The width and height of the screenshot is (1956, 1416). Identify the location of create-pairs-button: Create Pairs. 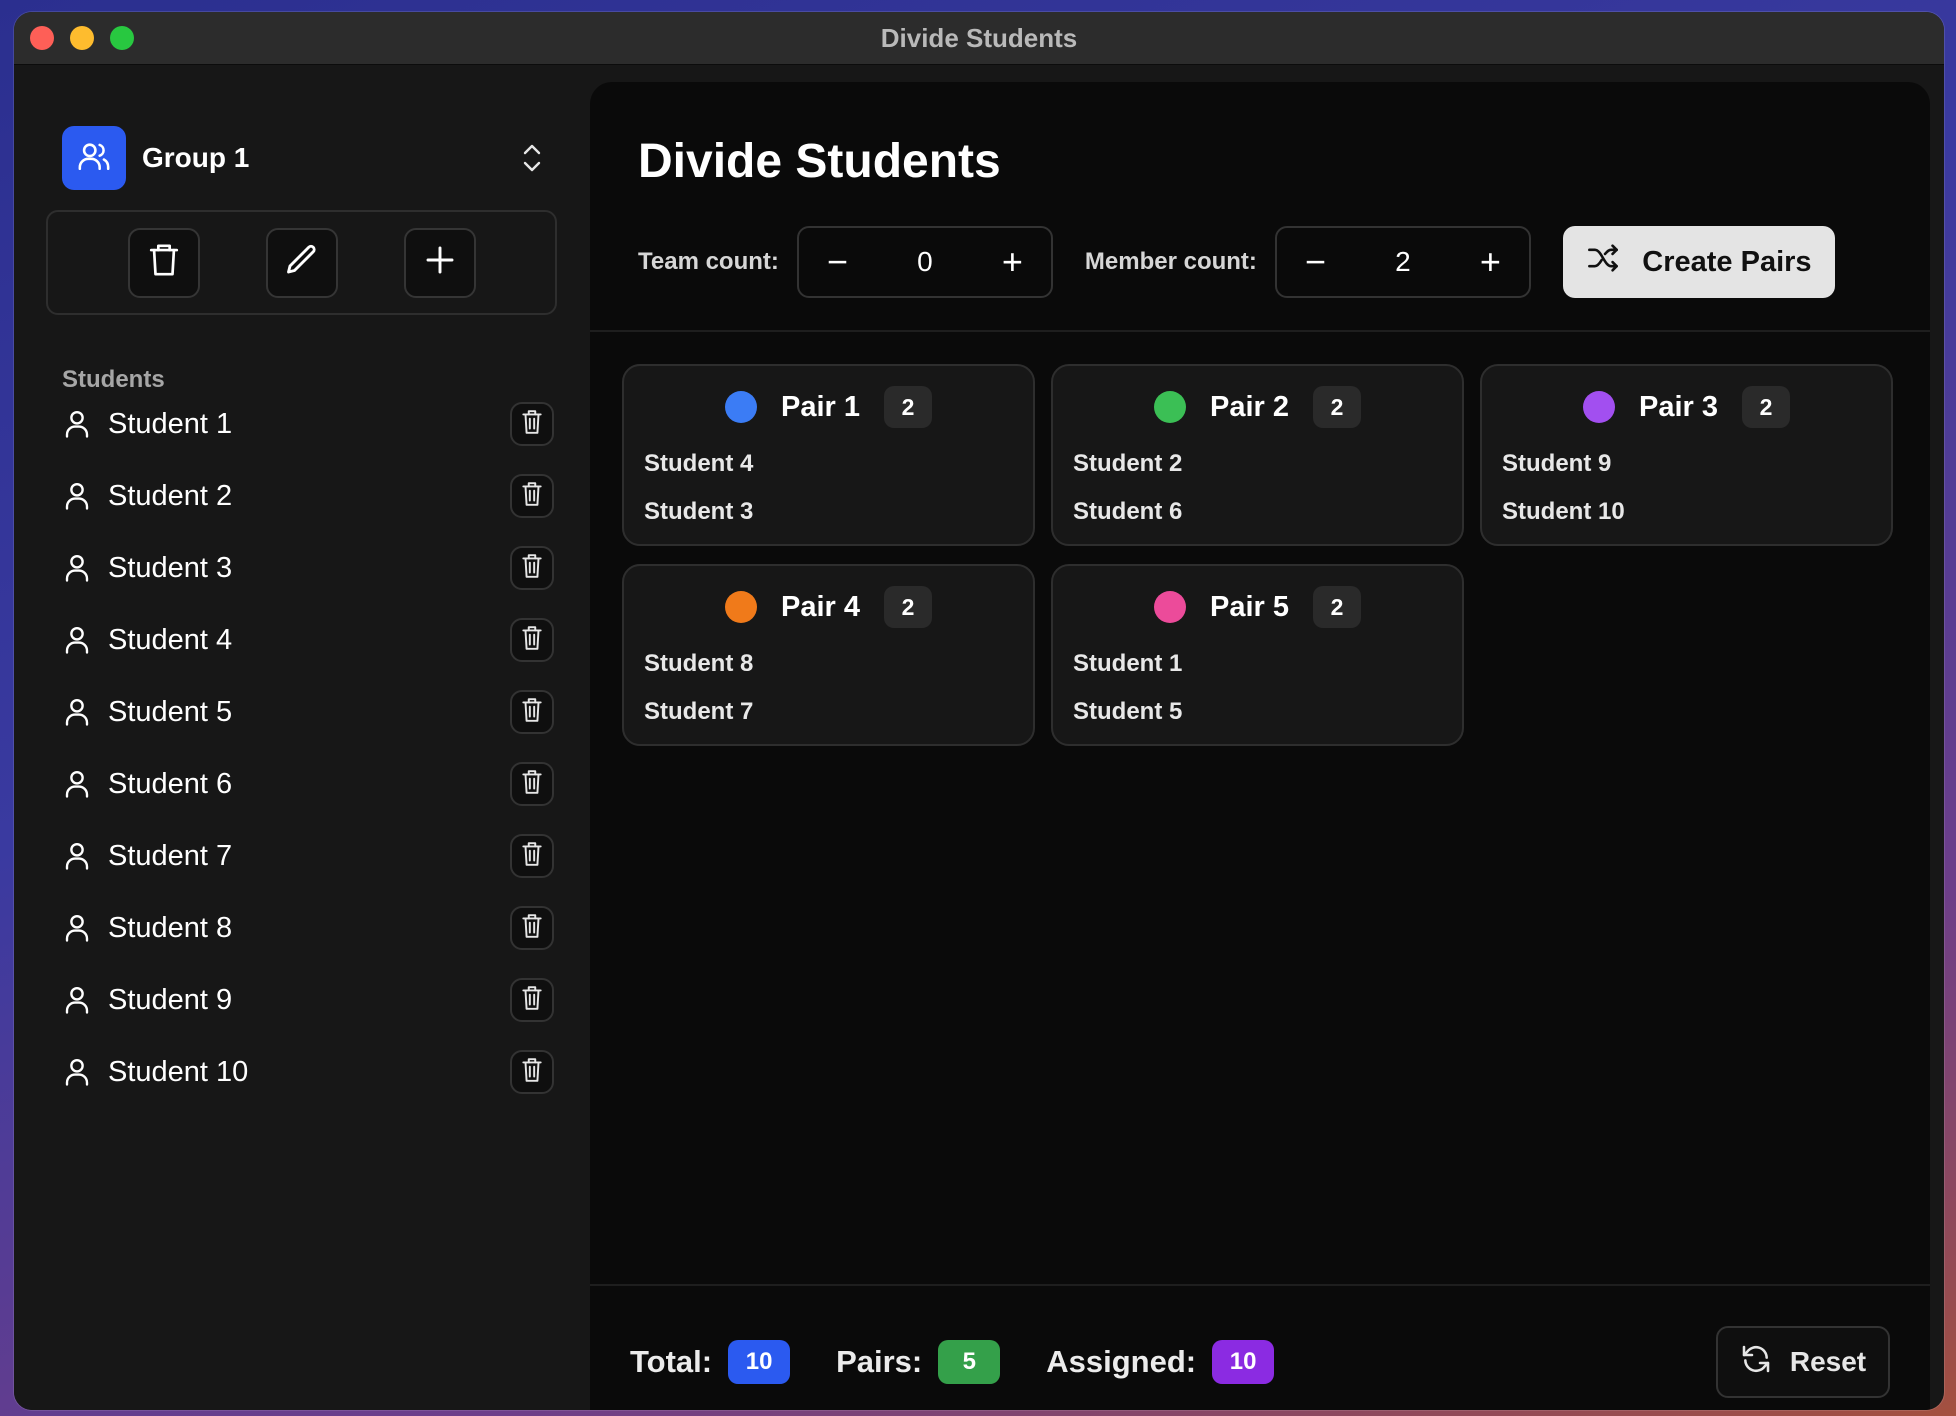
(1698, 262).